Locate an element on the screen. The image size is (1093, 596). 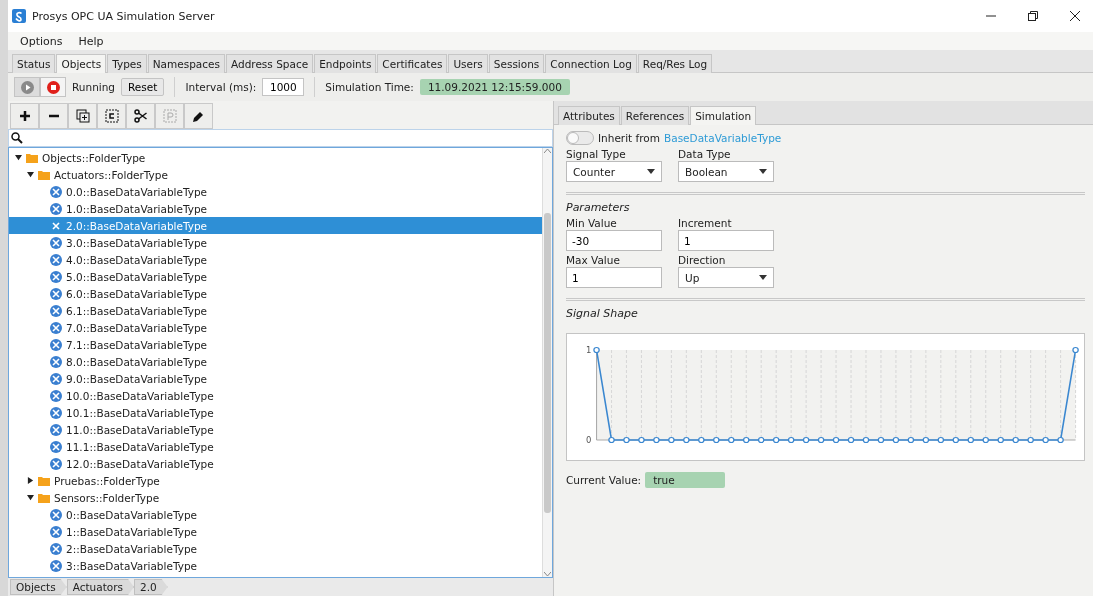
simulation-time-value: 11.09.2021 12:15:59.000 is located at coordinates (494, 87).